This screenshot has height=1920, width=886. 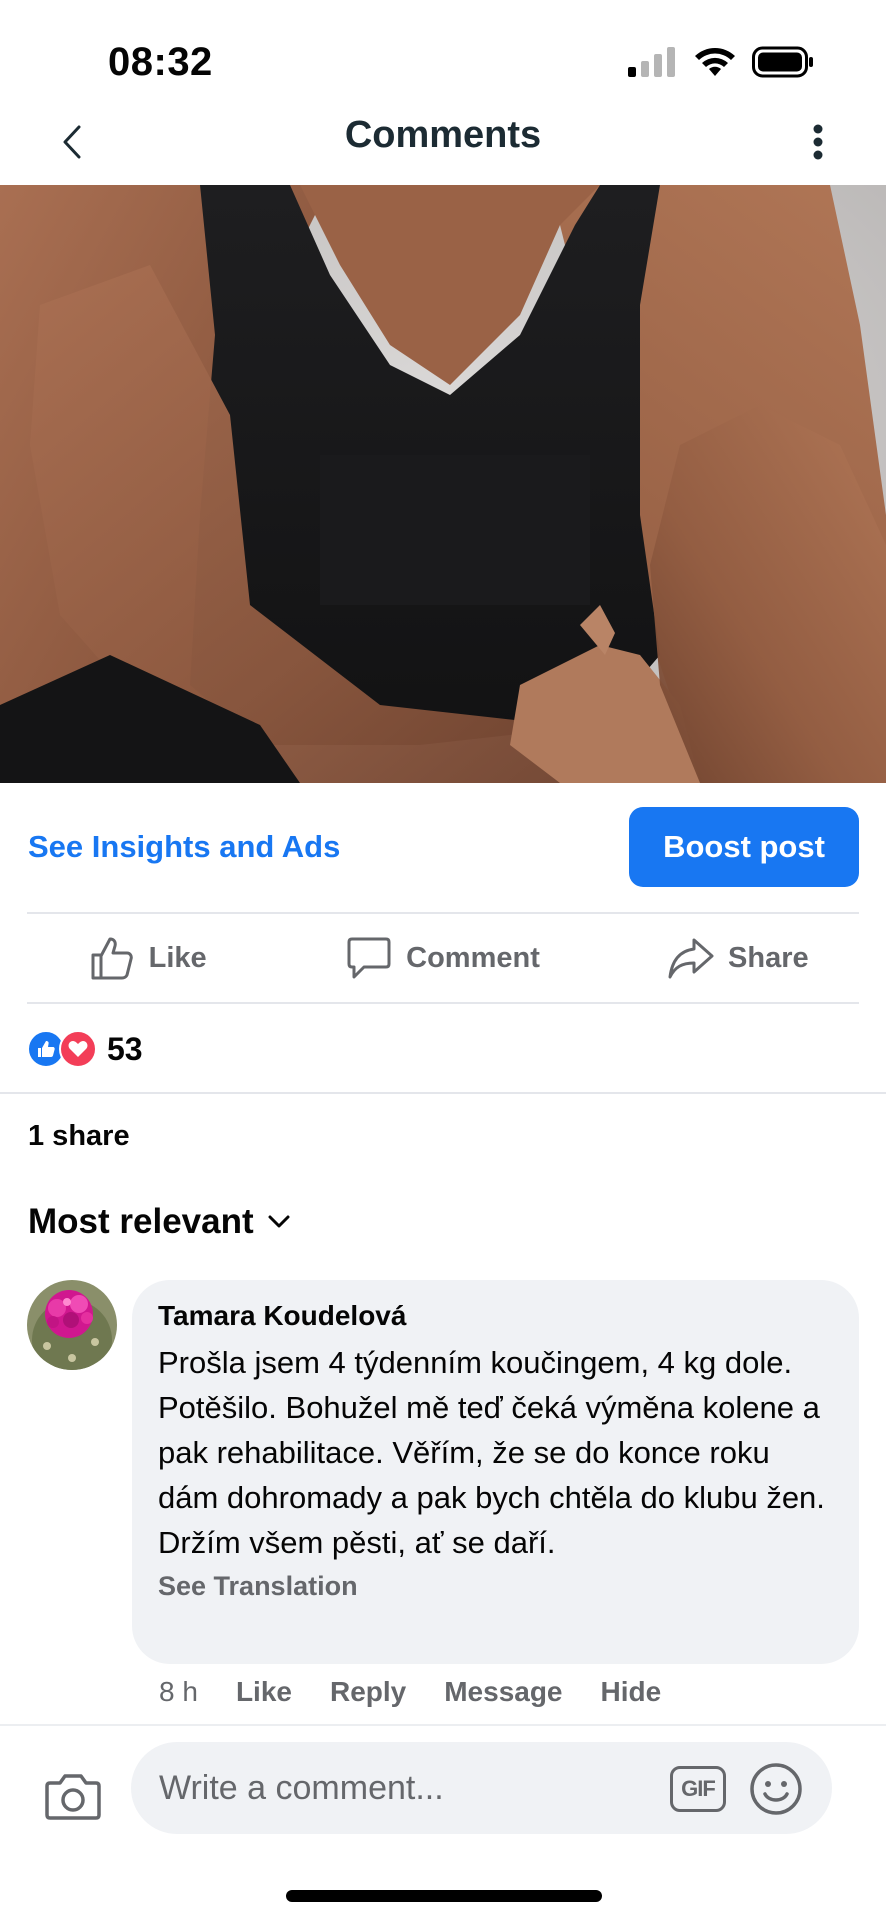 What do you see at coordinates (744, 847) in the screenshot?
I see `boost-post-button: Boost post` at bounding box center [744, 847].